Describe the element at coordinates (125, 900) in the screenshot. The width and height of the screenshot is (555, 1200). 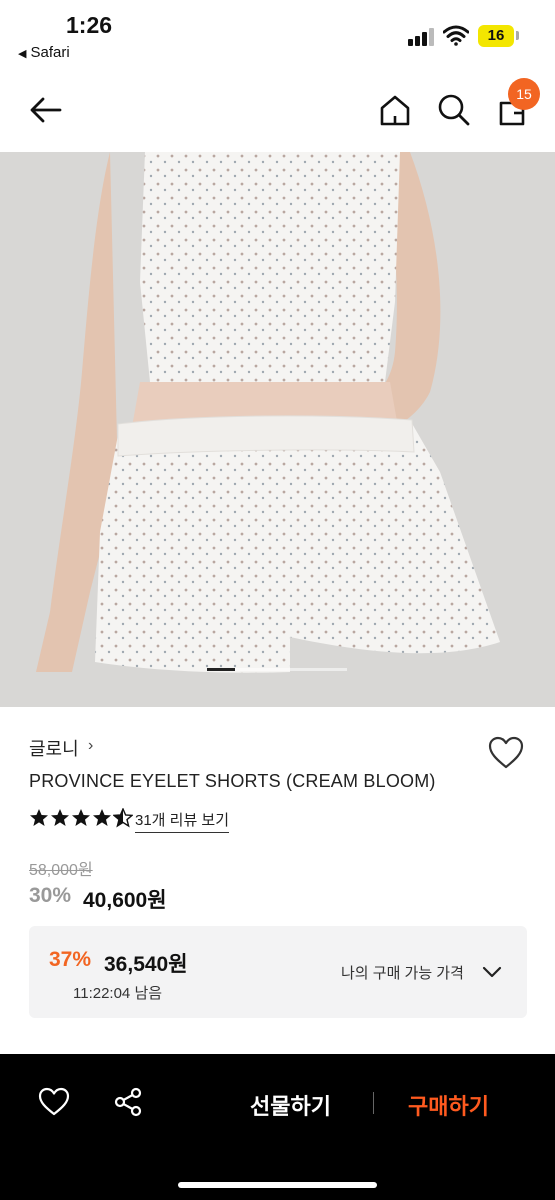
I see `discount-price: 40,600원` at that location.